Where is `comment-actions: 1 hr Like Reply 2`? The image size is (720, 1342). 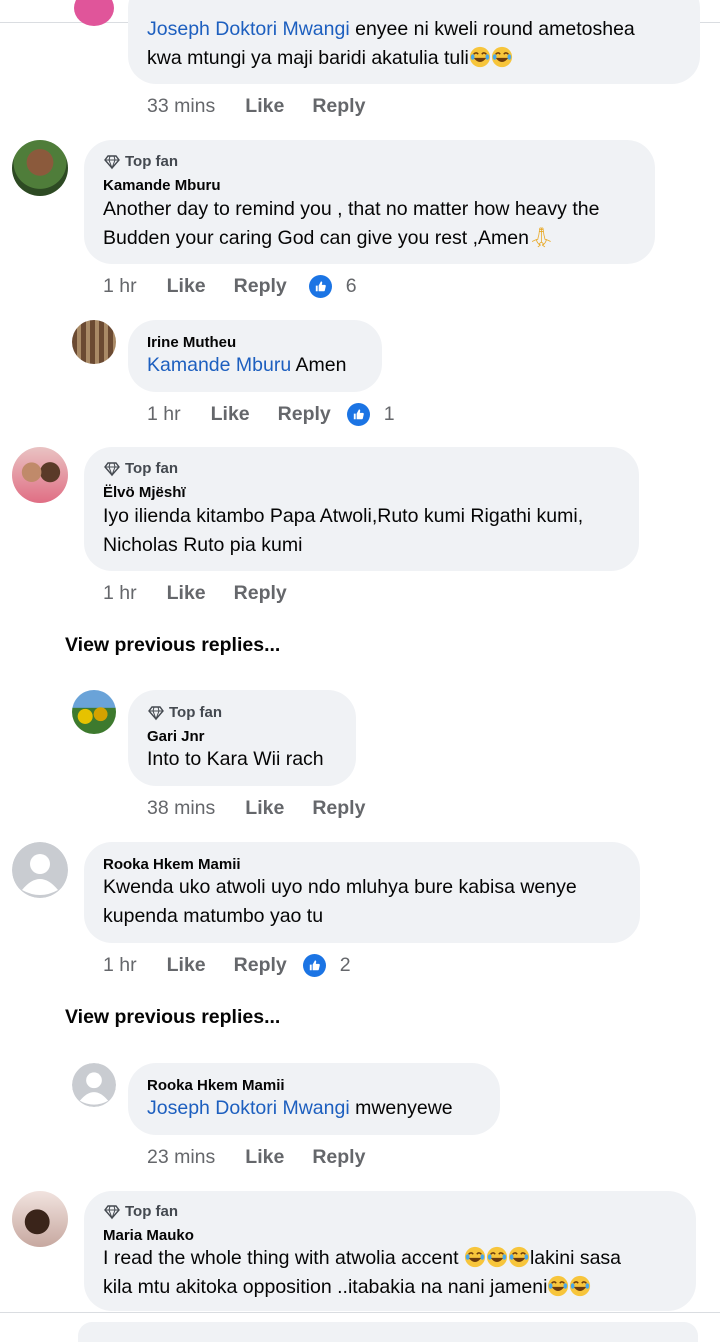 comment-actions: 1 hr Like Reply 2 is located at coordinates (227, 965).